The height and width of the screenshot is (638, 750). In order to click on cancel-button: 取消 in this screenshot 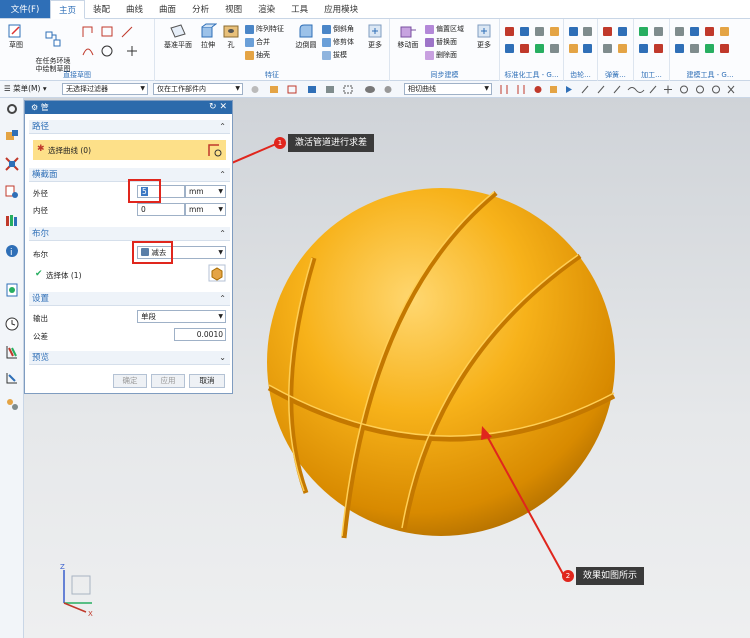, I will do `click(207, 381)`.